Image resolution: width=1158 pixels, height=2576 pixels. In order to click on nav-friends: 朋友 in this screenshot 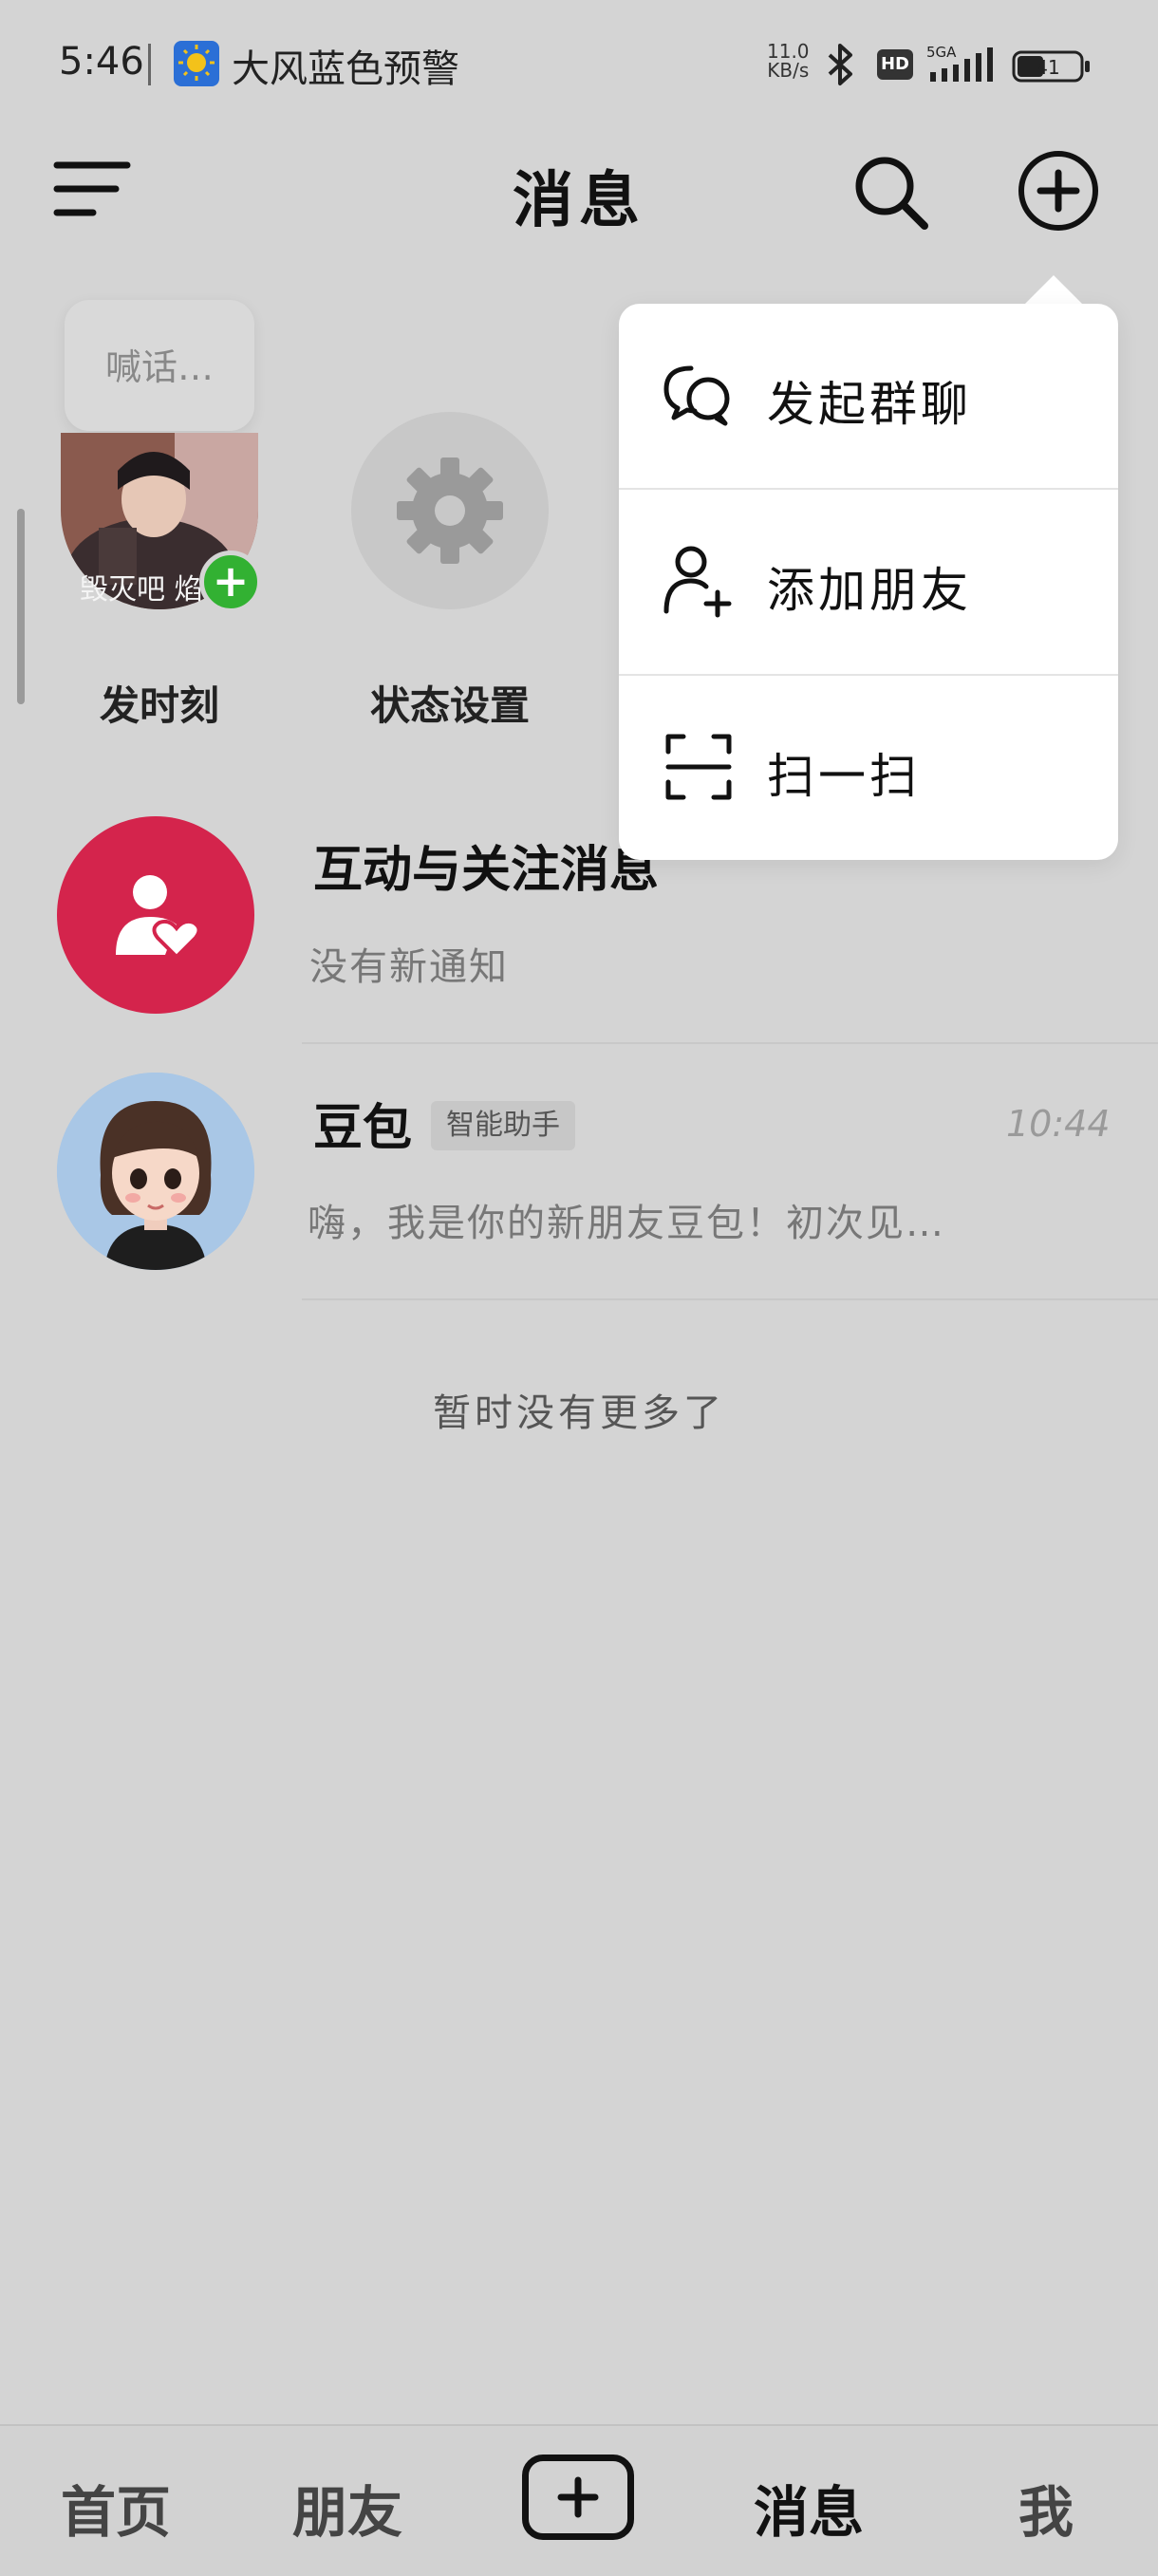, I will do `click(347, 2508)`.